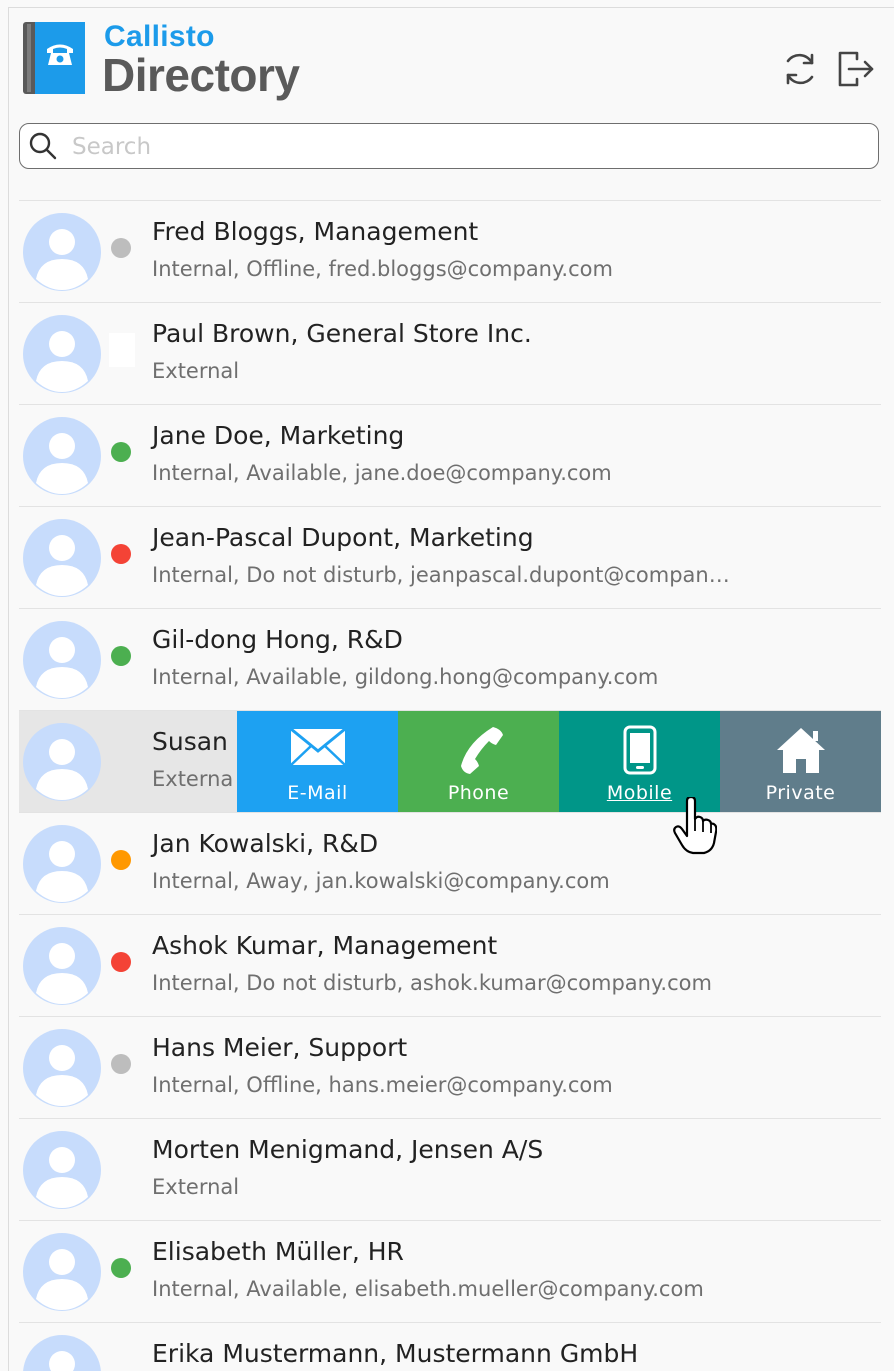 Image resolution: width=894 pixels, height=1371 pixels. Describe the element at coordinates (122, 350) in the screenshot. I see `status-indicator-none` at that location.